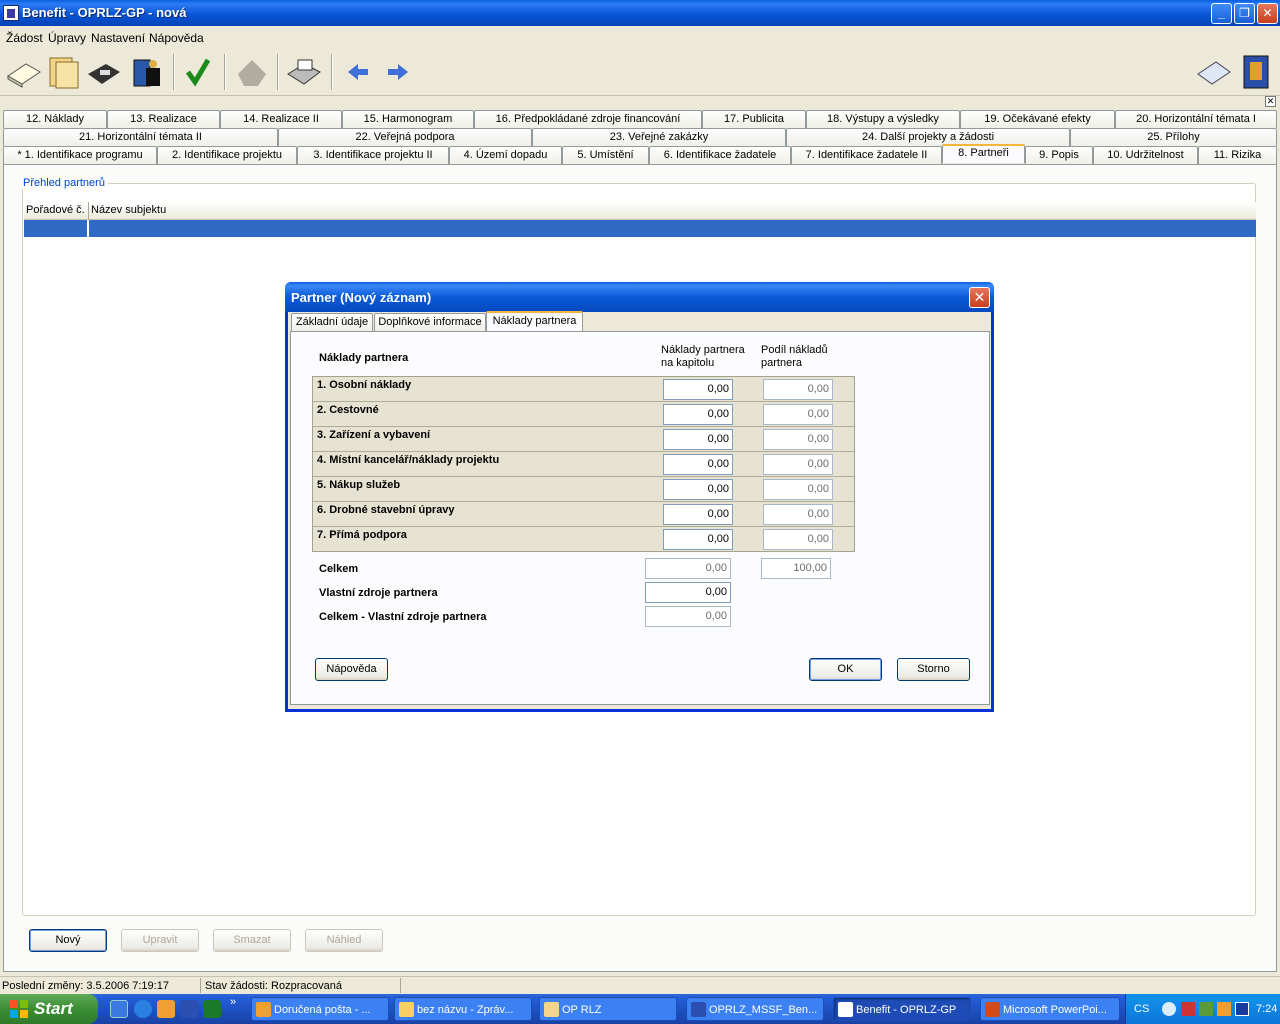 The height and width of the screenshot is (1024, 1280). Describe the element at coordinates (1173, 137) in the screenshot. I see `tab-prilohy: 25. Přílohy` at that location.